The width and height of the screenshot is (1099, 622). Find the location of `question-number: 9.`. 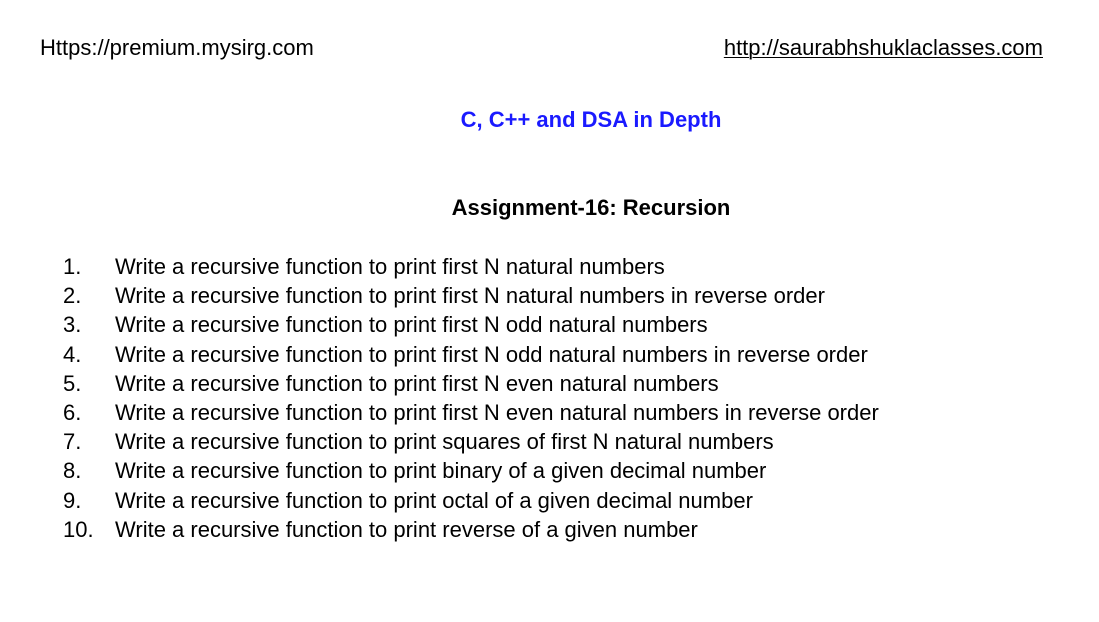

question-number: 9. is located at coordinates (72, 500).